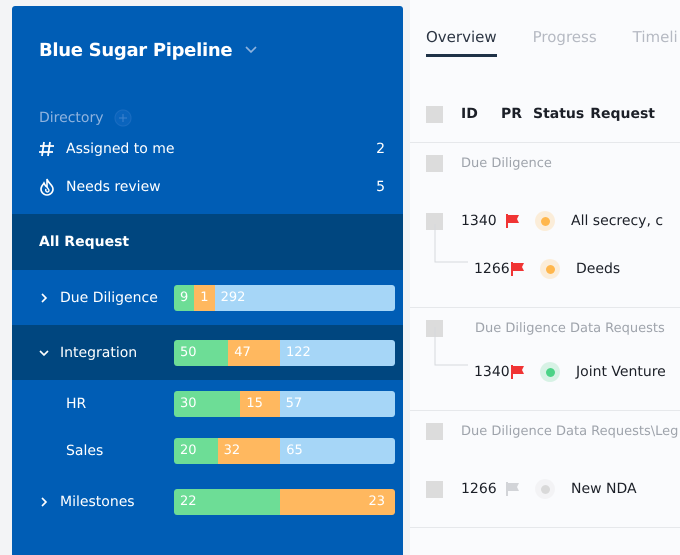 The width and height of the screenshot is (680, 555). I want to click on flame-icon, so click(47, 187).